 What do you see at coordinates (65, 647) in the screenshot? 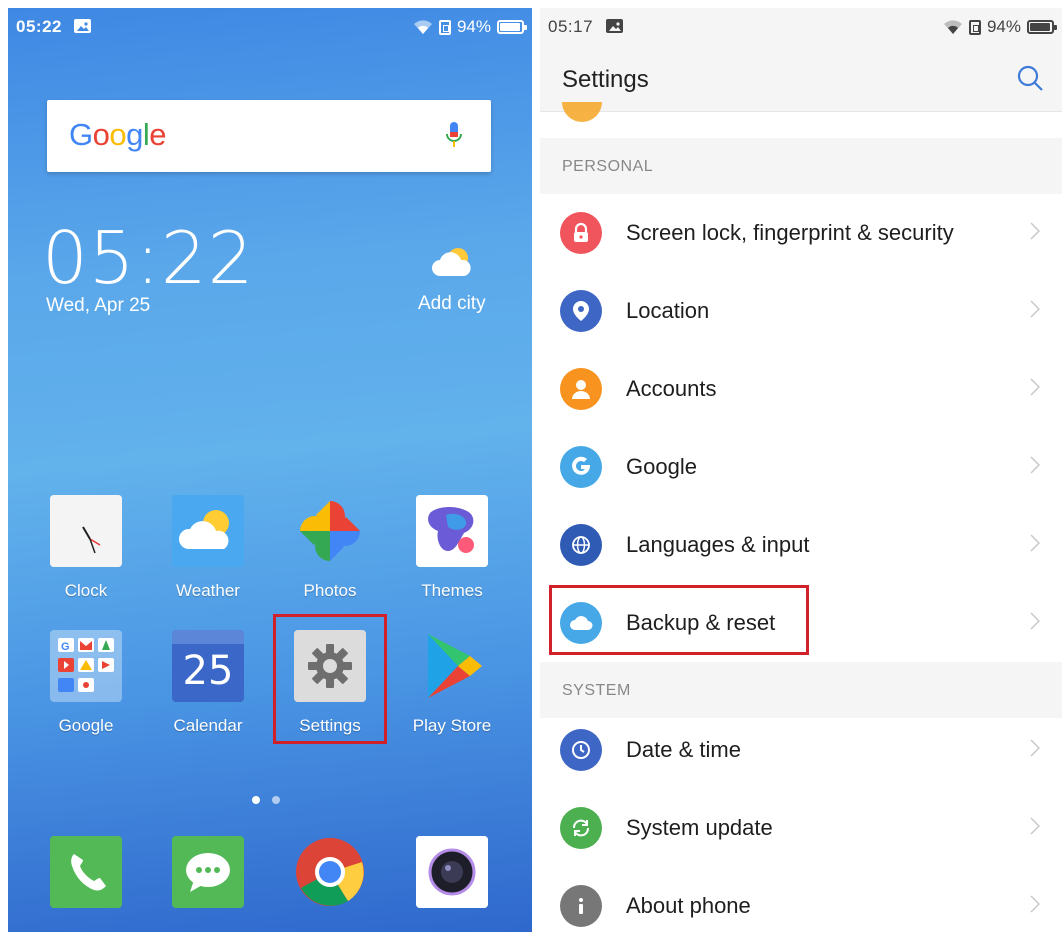
I see `svg-text: G` at bounding box center [65, 647].